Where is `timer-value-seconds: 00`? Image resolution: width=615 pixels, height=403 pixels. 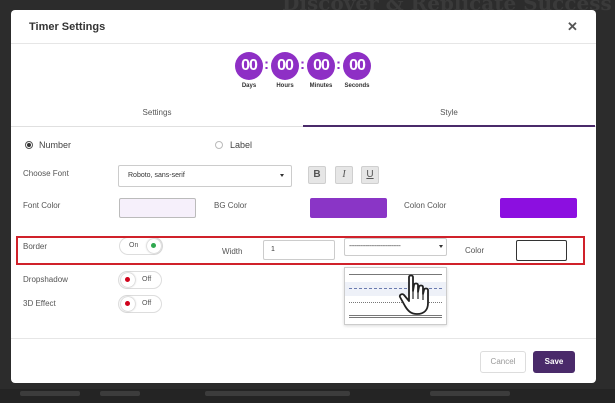 timer-value-seconds: 00 is located at coordinates (357, 66).